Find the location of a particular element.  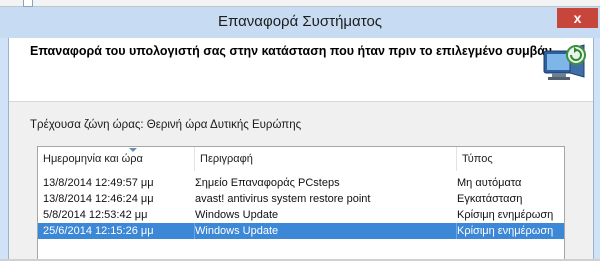

row-type: Μη αυτόματα is located at coordinates (489, 183).